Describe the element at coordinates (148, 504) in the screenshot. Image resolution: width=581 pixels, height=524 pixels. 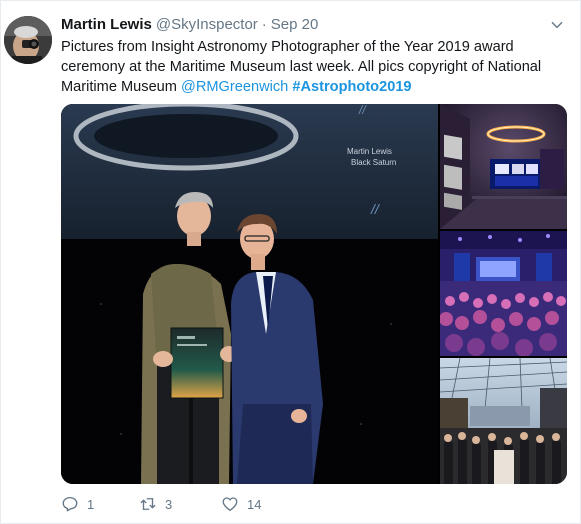
I see `retweet-icon` at that location.